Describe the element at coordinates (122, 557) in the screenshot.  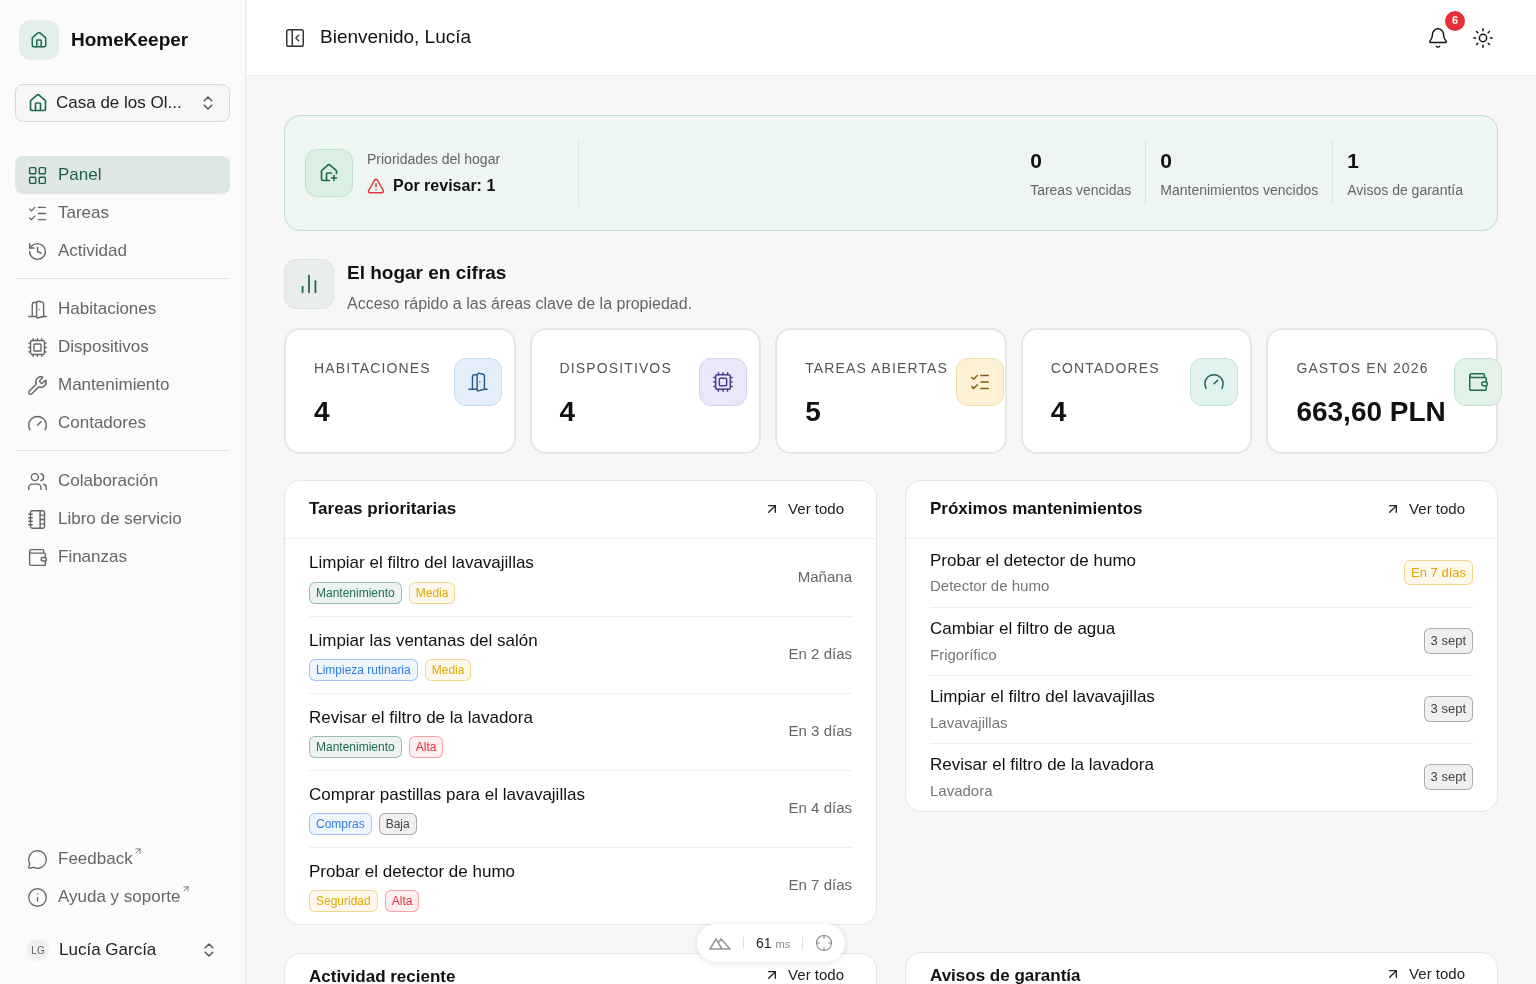
I see `sidebar-item: Finanzas` at that location.